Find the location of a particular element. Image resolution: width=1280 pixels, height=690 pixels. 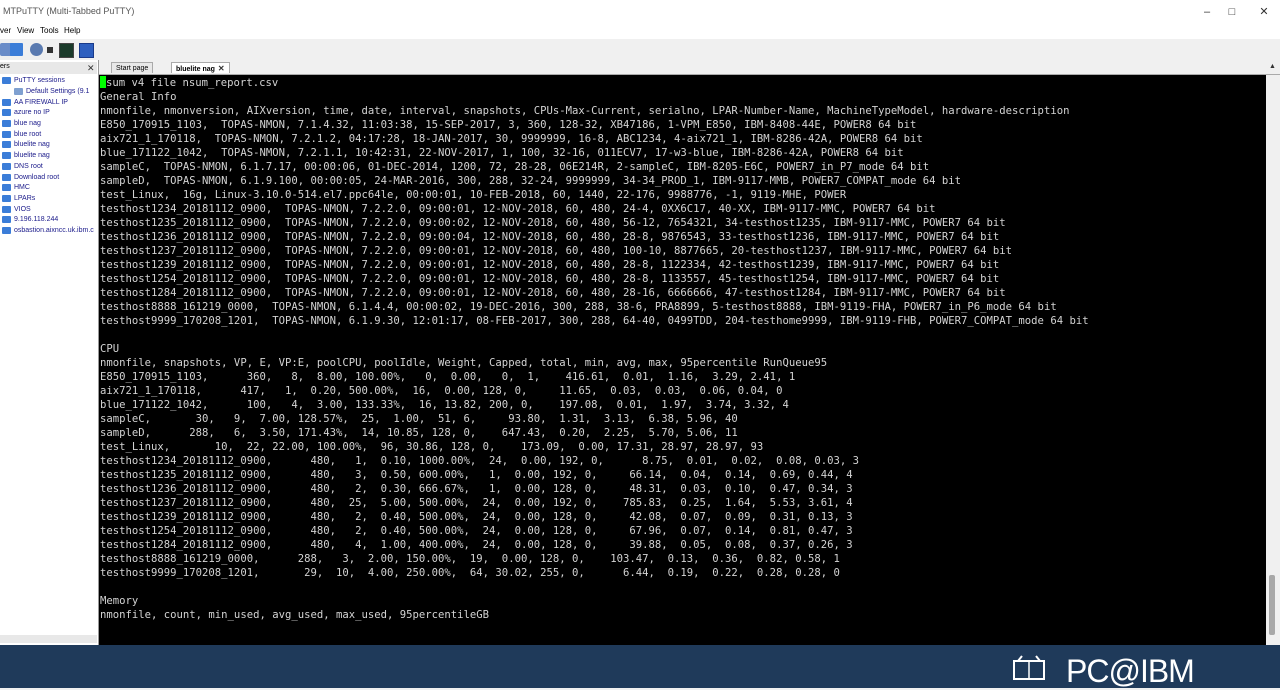

scrollbar-thumb is located at coordinates (1272, 605).